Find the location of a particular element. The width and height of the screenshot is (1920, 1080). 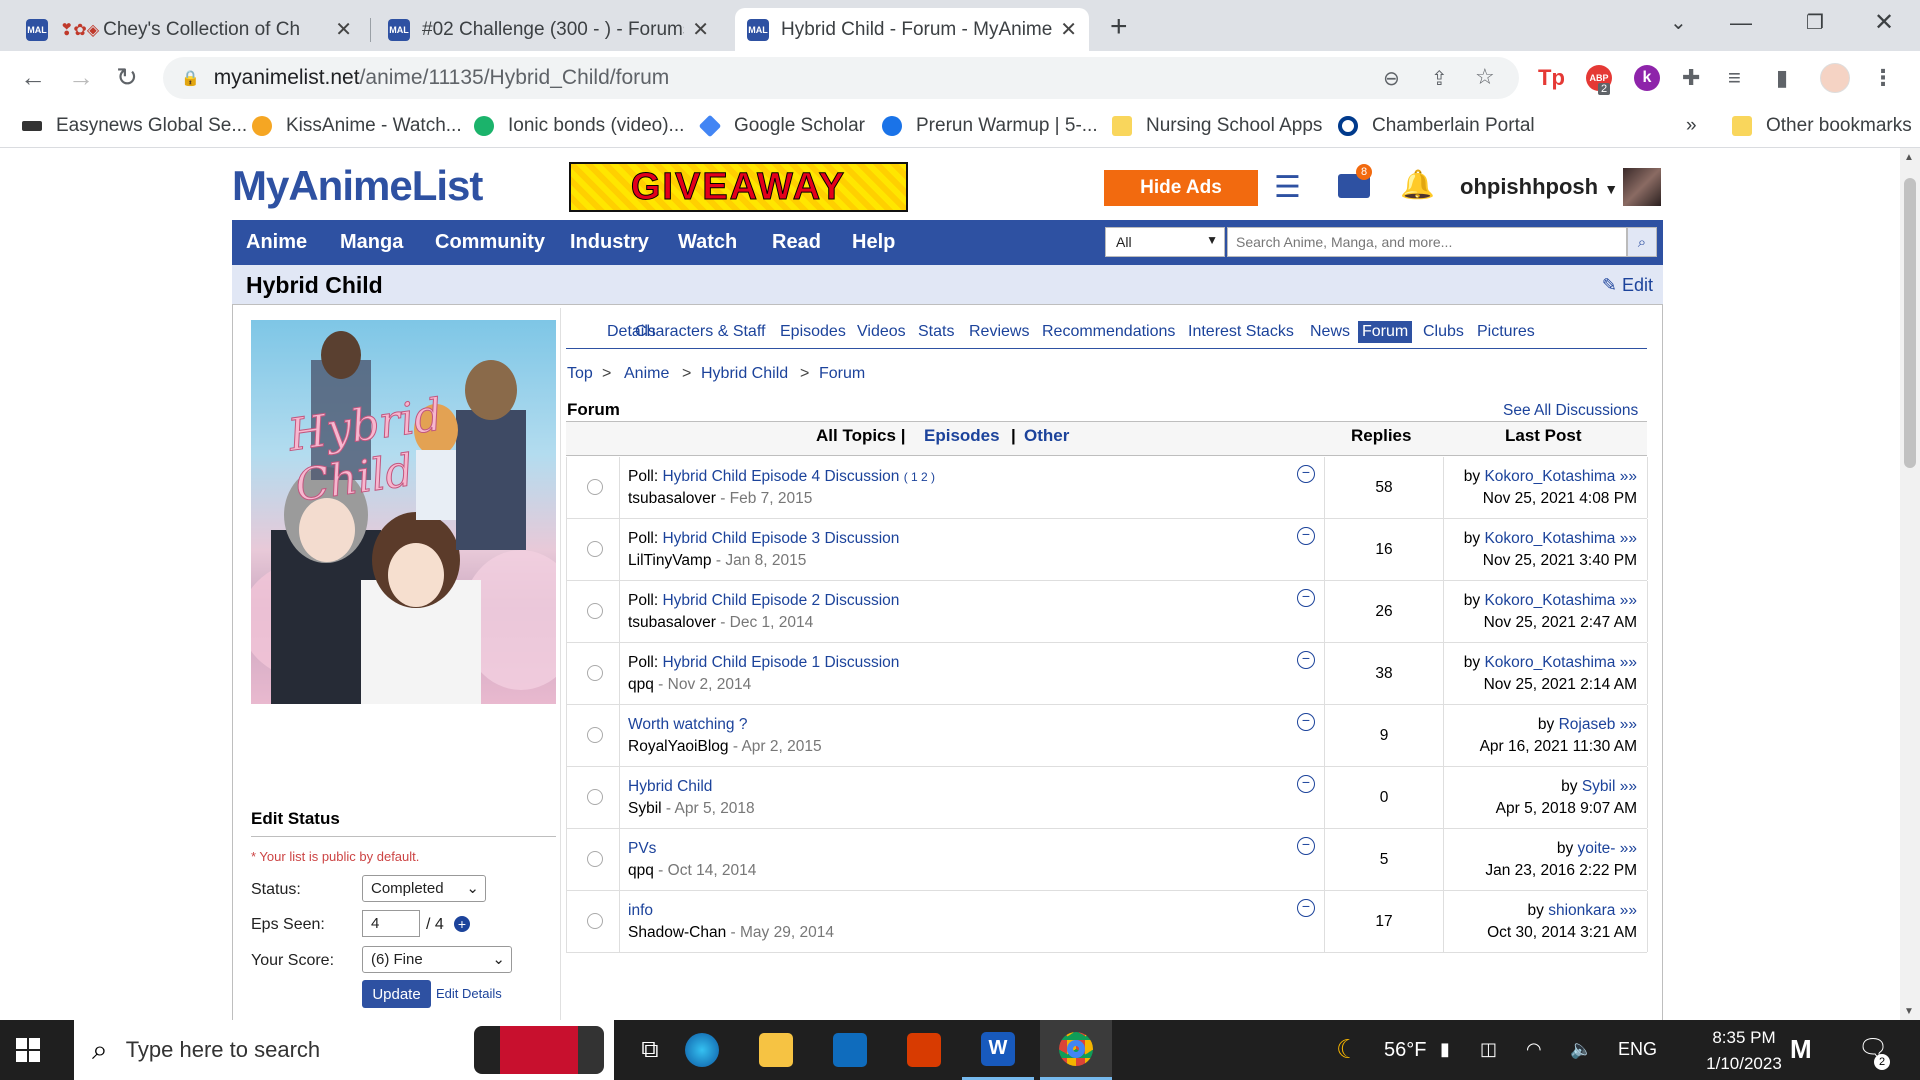

last-post-user-link: Rojaseb is located at coordinates (1587, 724).